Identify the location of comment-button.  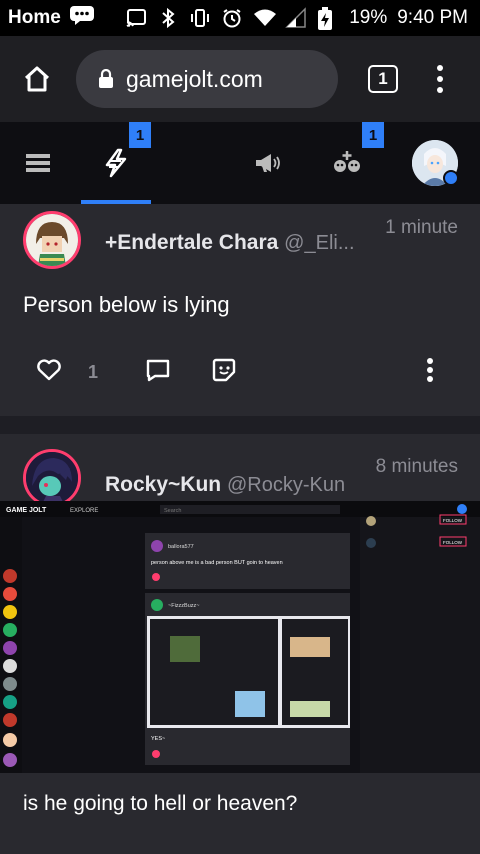
(158, 372).